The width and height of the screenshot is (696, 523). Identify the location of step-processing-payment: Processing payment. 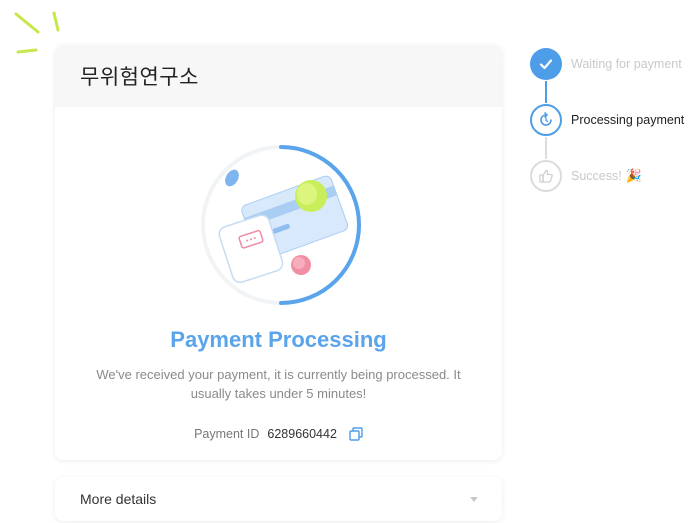
(607, 120).